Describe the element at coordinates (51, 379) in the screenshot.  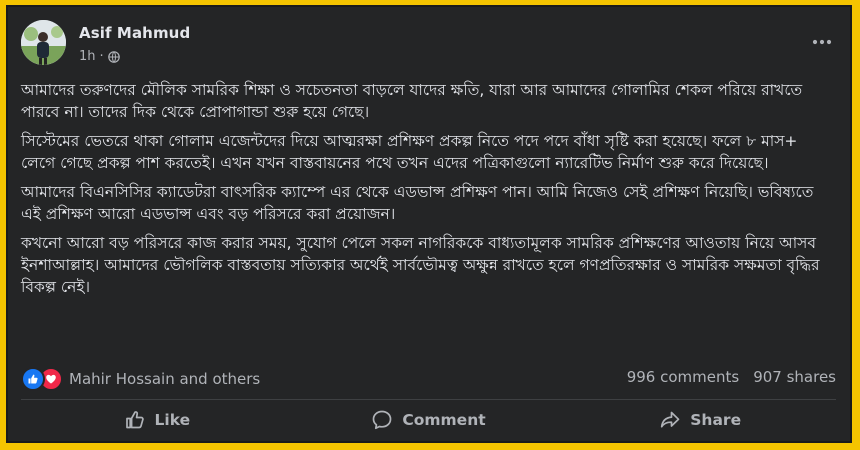
I see `heart-icon` at that location.